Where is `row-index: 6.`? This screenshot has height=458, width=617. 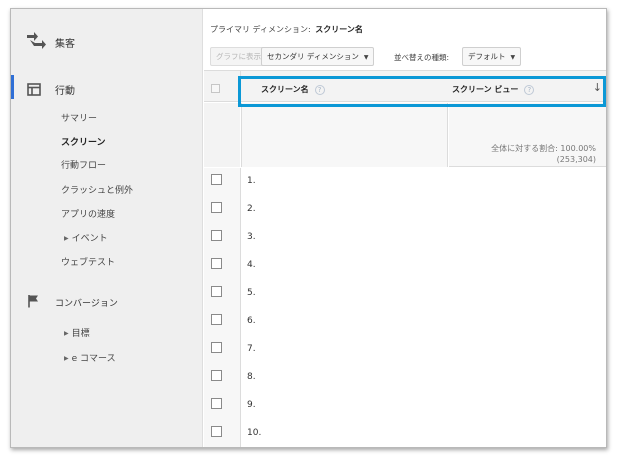
row-index: 6. is located at coordinates (251, 321).